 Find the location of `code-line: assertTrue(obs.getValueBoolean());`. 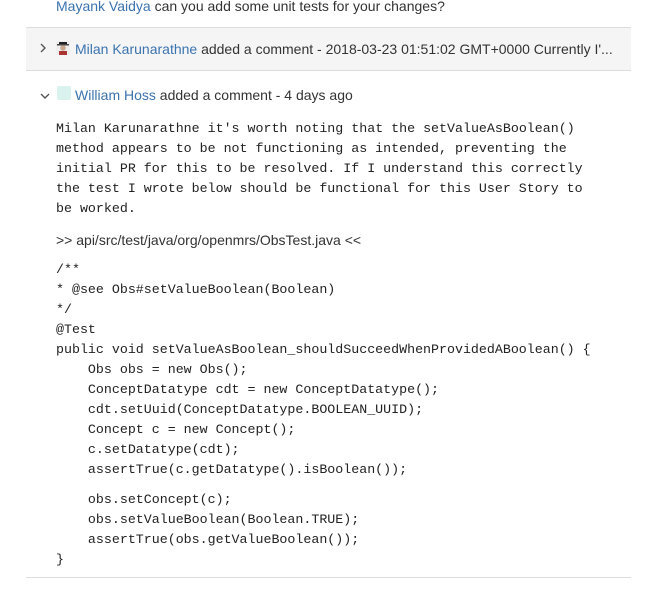

code-line: assertTrue(obs.getValueBoolean()); is located at coordinates (208, 539).